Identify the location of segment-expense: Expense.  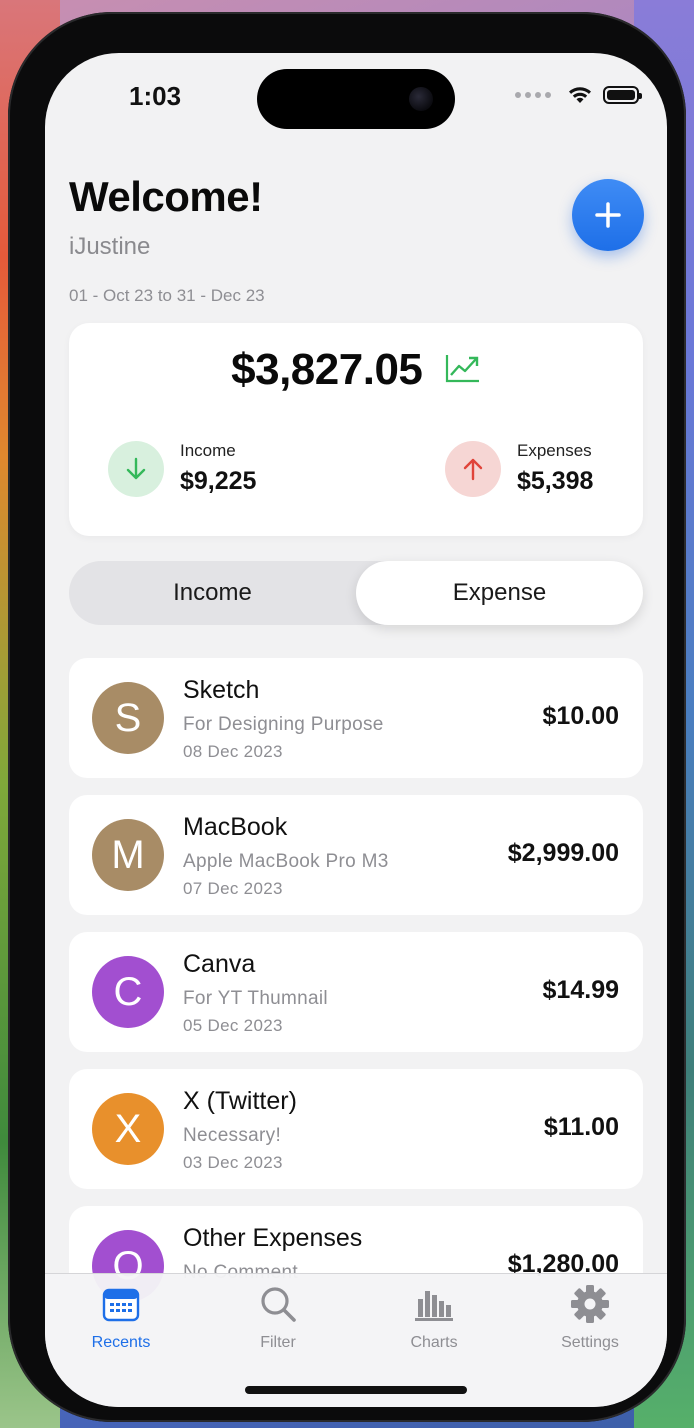
(499, 593).